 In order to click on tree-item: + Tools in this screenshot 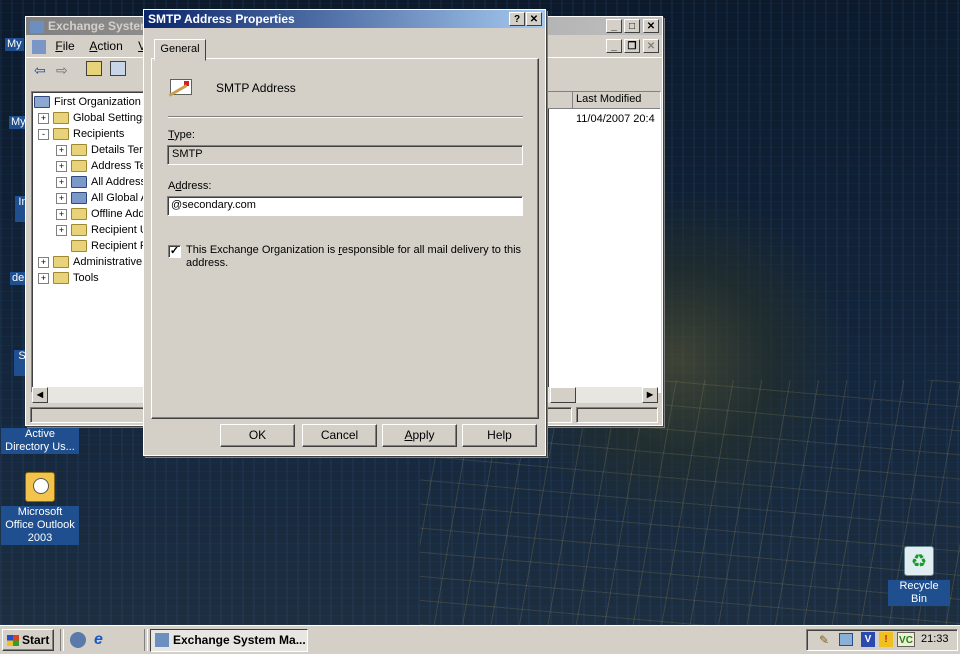, I will do `click(91, 278)`.